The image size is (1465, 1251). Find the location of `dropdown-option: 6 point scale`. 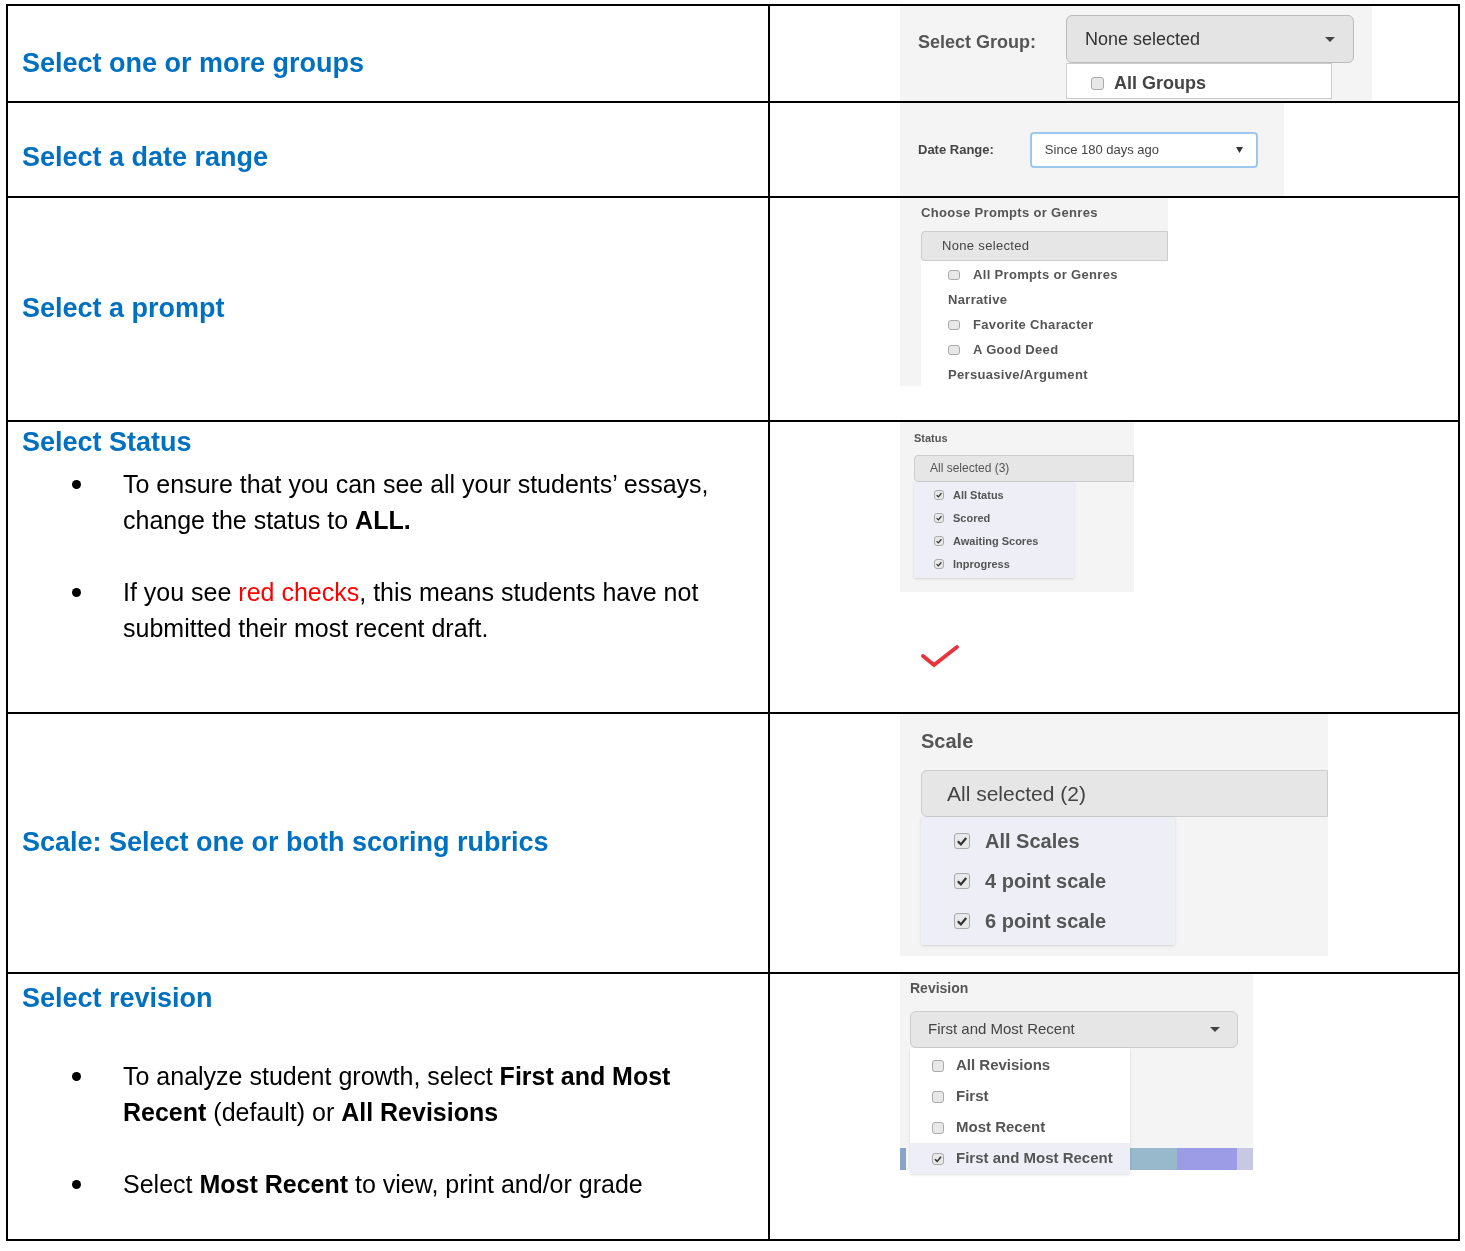

dropdown-option: 6 point scale is located at coordinates (1064, 921).